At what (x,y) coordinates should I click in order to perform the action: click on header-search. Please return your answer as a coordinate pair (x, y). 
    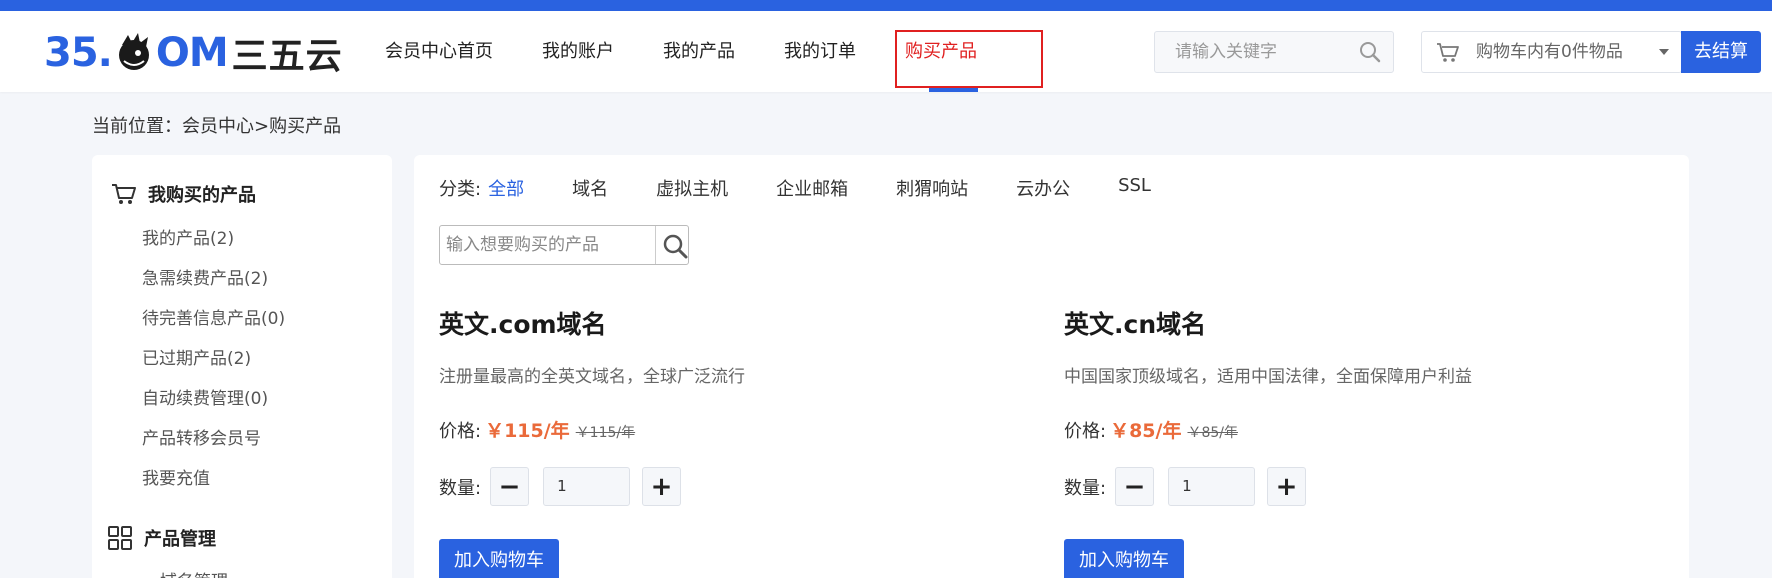
    Looking at the image, I should click on (1274, 52).